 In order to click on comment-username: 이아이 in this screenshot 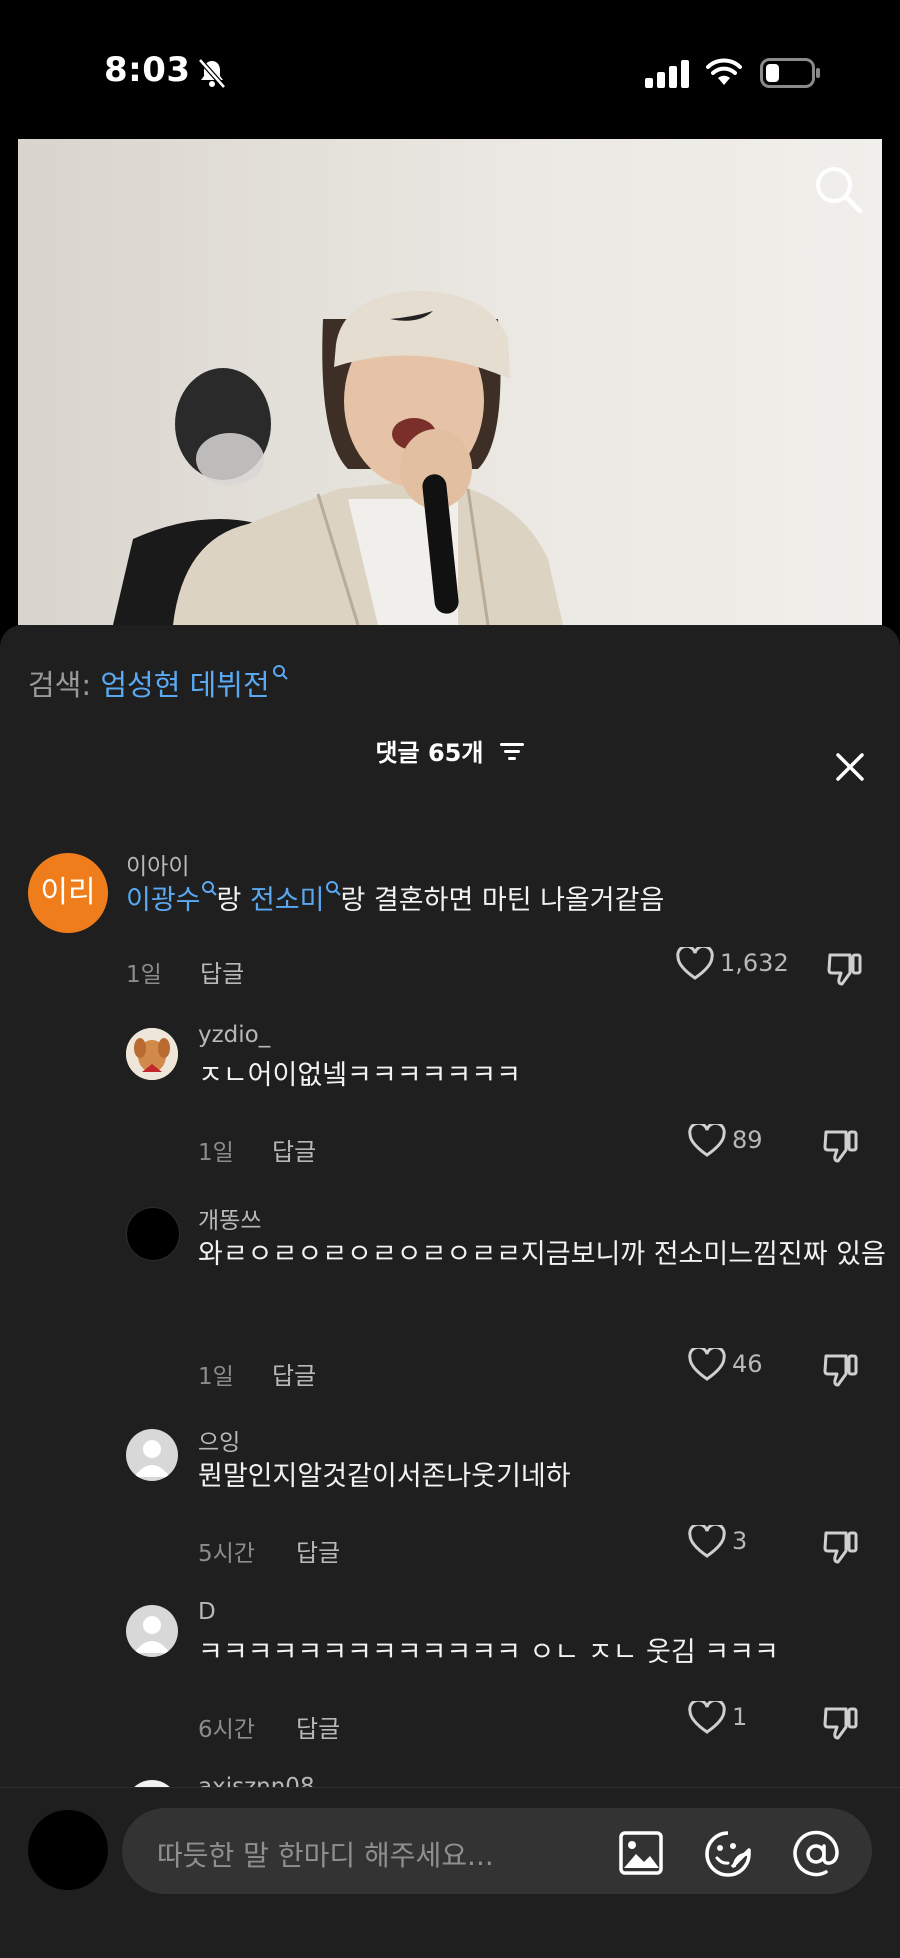, I will do `click(157, 864)`.